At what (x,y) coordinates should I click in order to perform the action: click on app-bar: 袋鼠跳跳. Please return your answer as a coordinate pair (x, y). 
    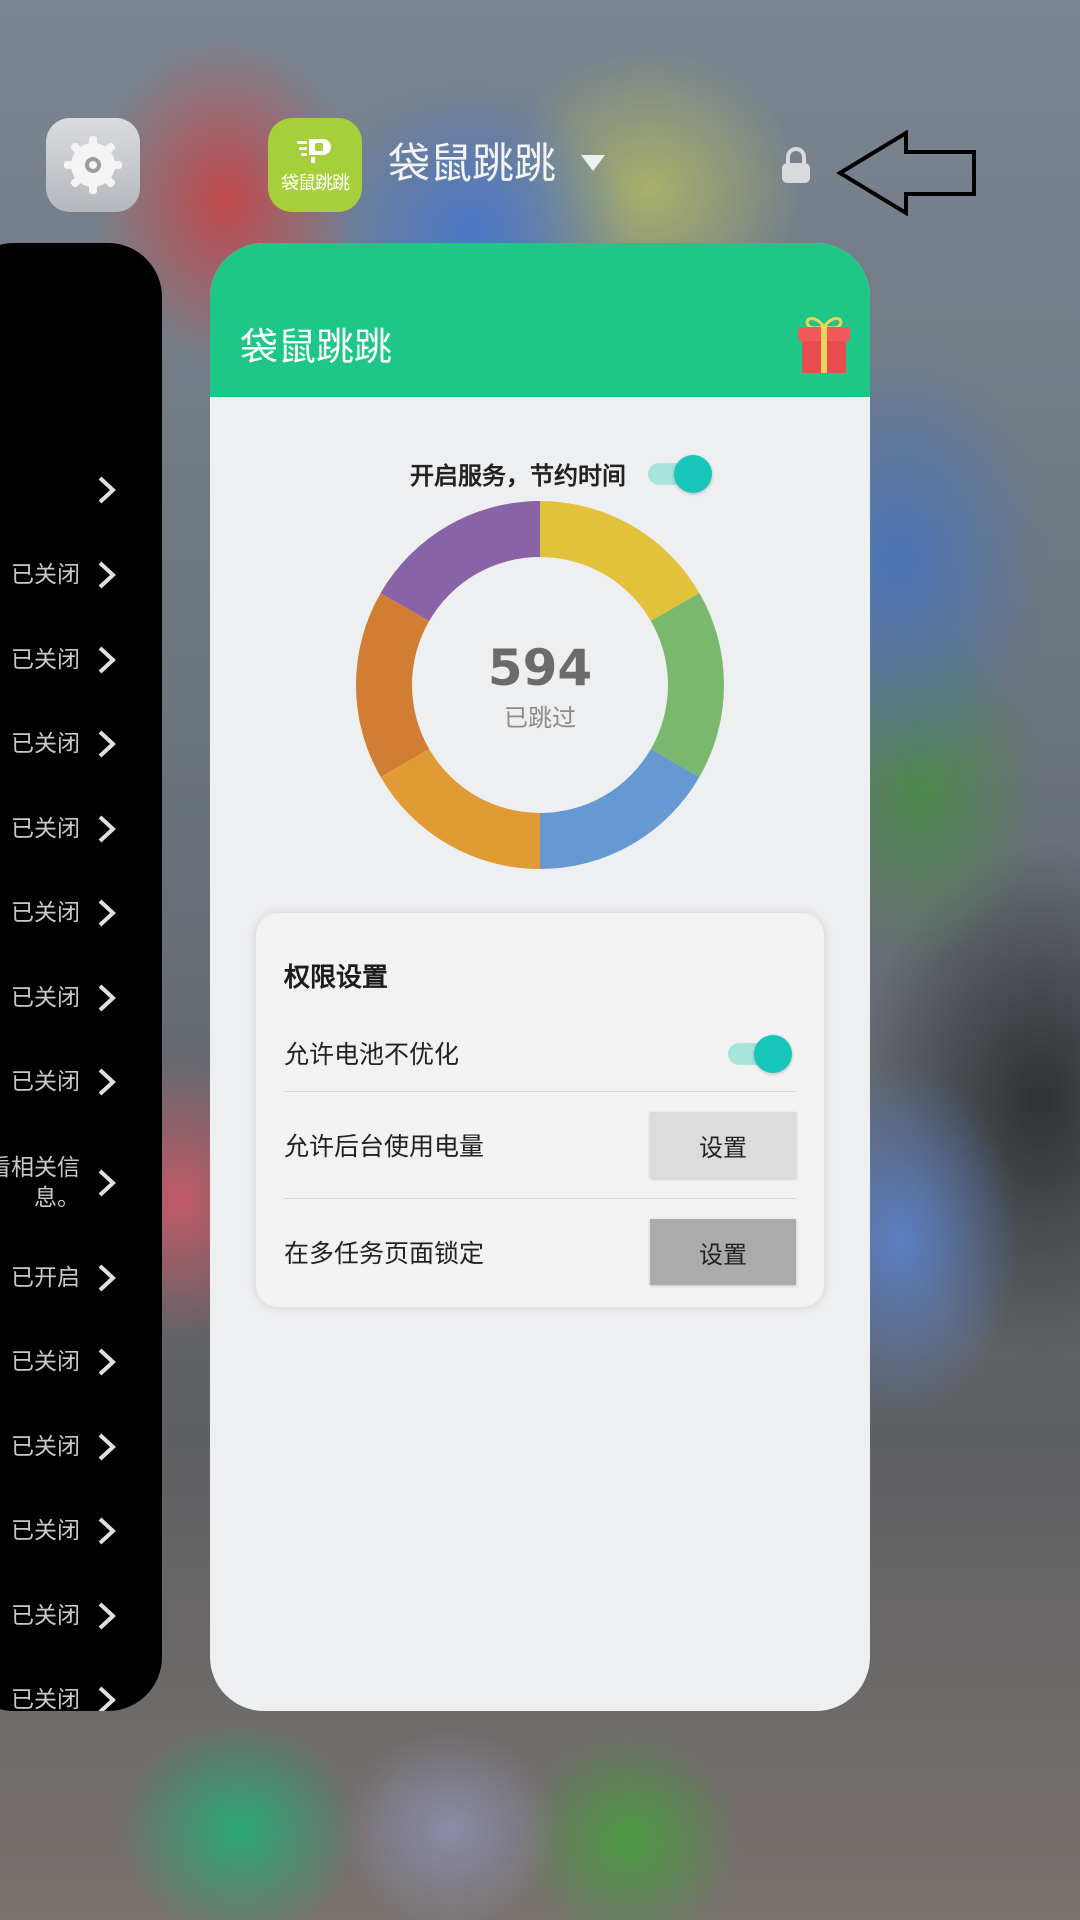
    Looking at the image, I should click on (540, 320).